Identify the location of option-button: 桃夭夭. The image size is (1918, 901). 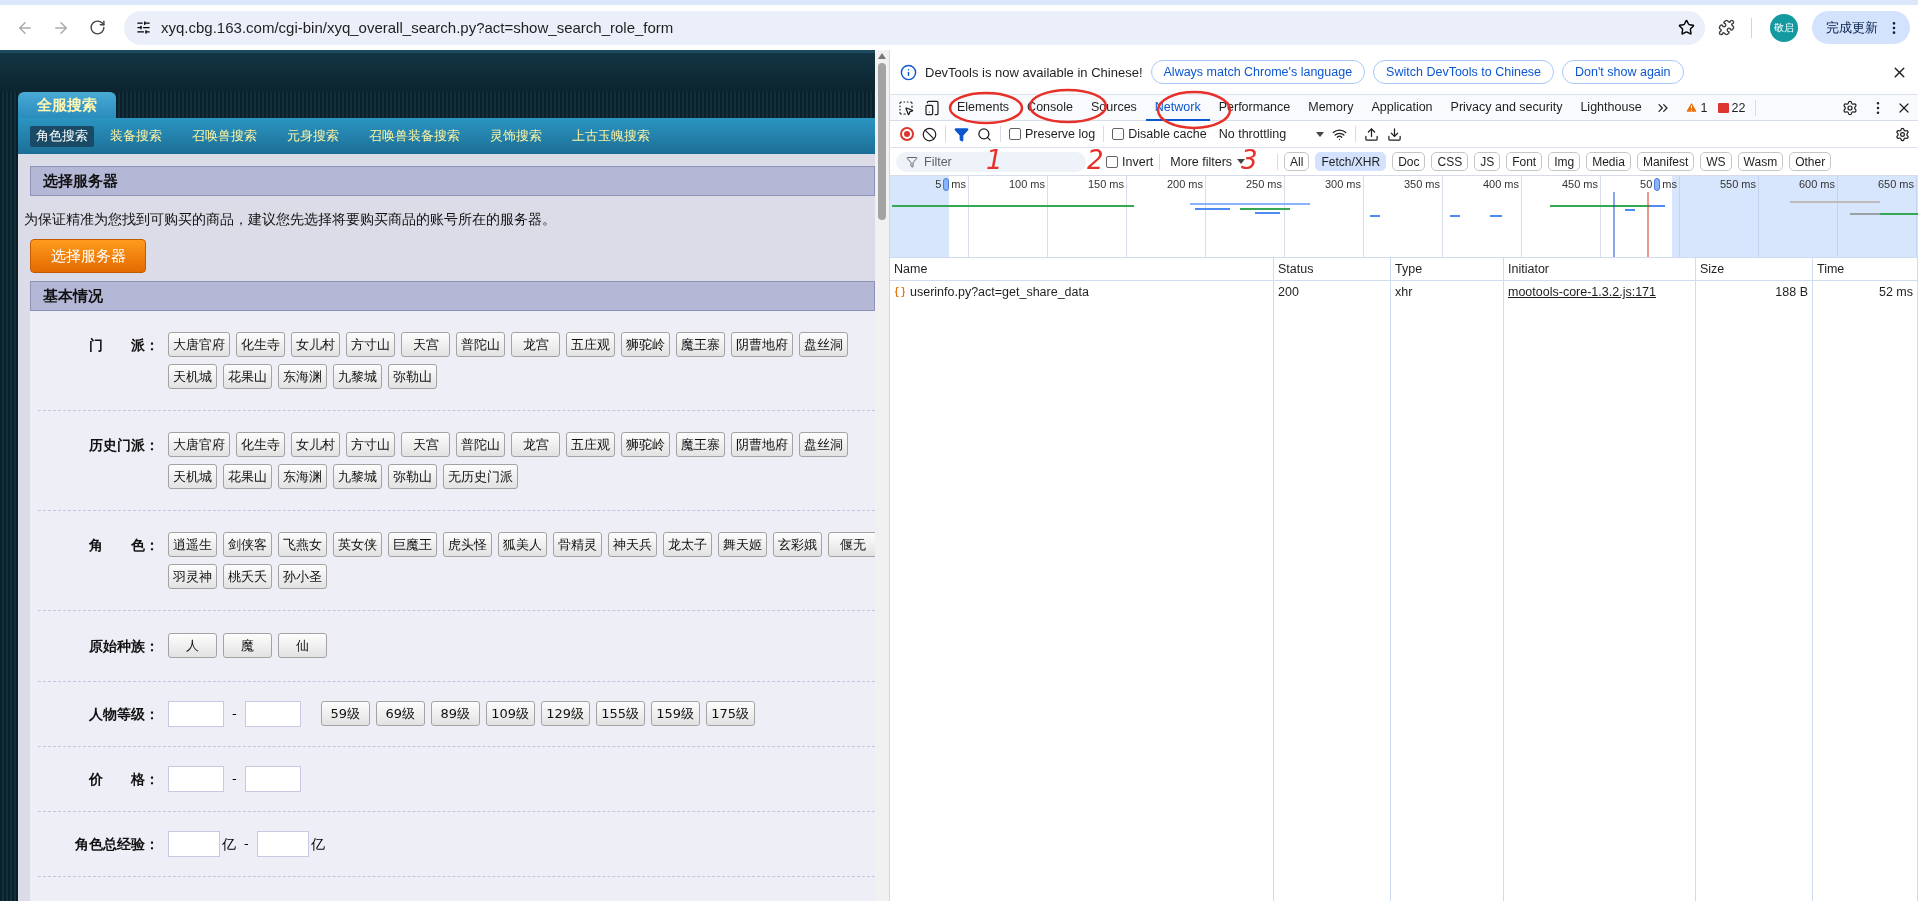
(247, 576).